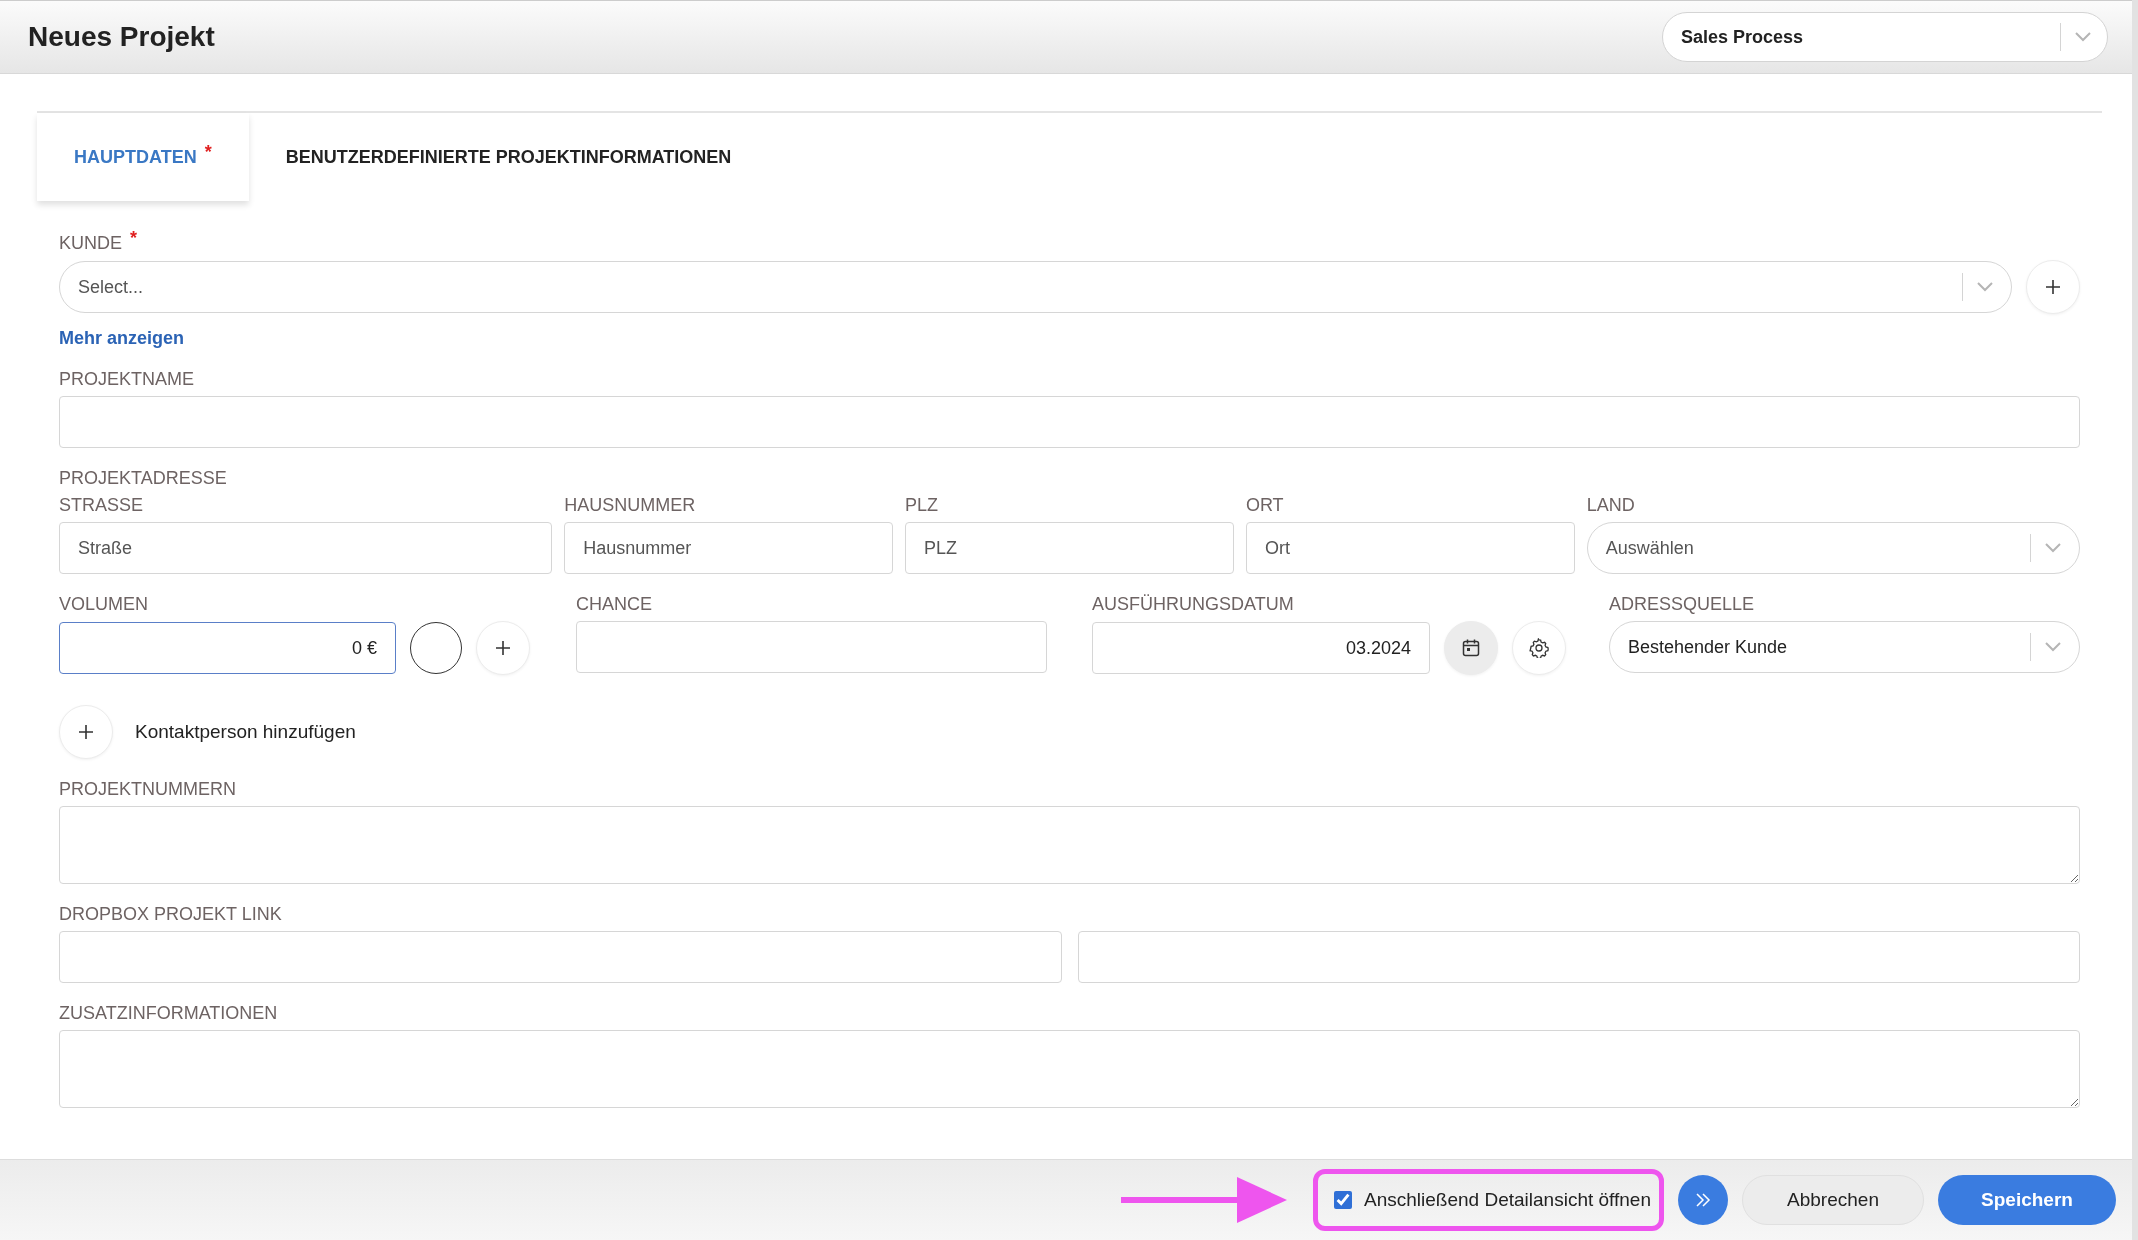 This screenshot has height=1240, width=2138. What do you see at coordinates (127, 379) in the screenshot?
I see `field-label: PROJEKTNAME` at bounding box center [127, 379].